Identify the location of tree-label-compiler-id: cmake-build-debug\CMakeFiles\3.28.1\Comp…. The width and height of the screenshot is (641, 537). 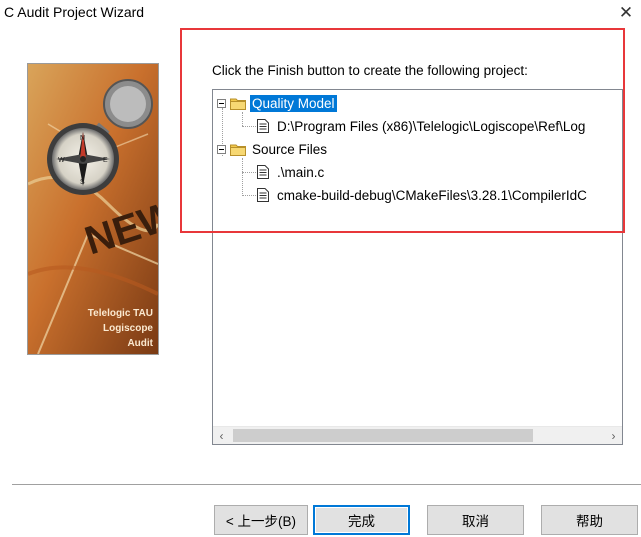
(432, 195).